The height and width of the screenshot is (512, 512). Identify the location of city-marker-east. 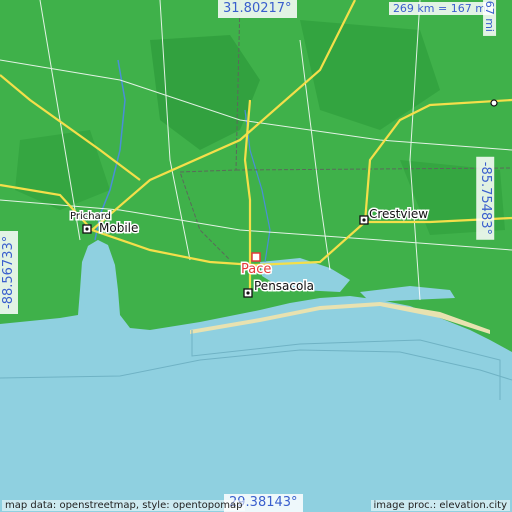
(494, 103).